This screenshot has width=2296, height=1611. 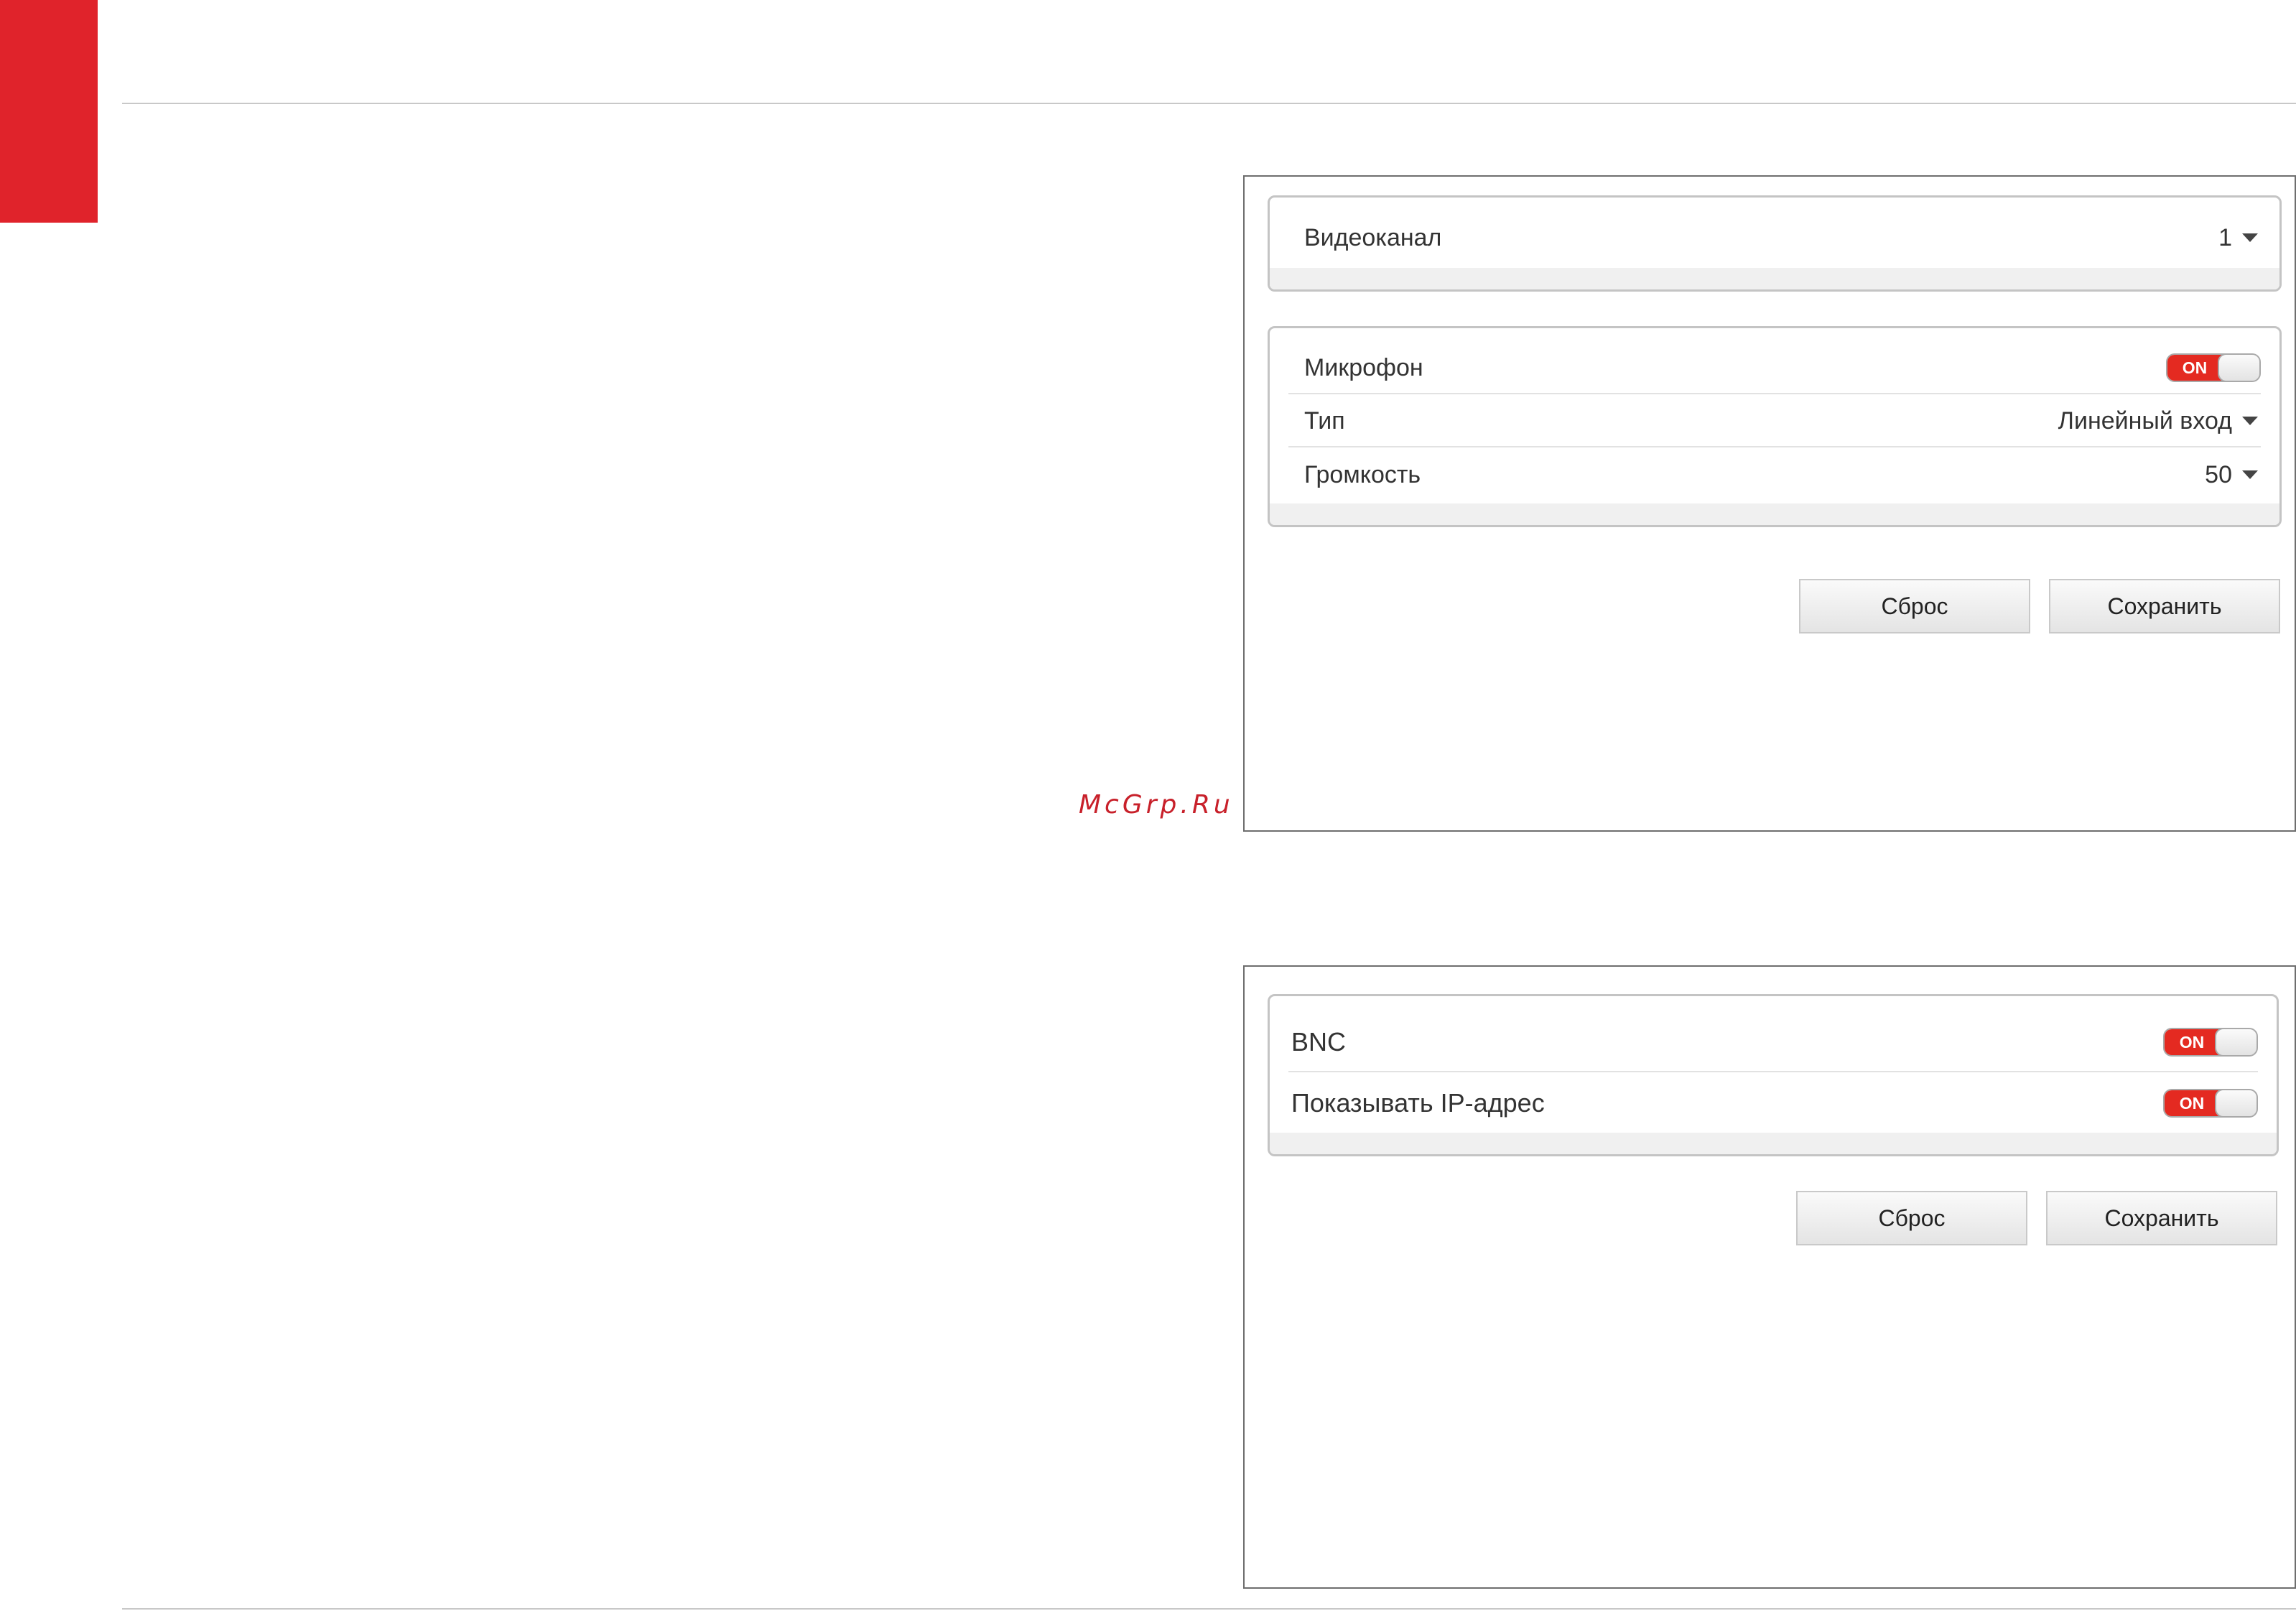 What do you see at coordinates (2145, 421) in the screenshot?
I see `type-value: Линейный вход` at bounding box center [2145, 421].